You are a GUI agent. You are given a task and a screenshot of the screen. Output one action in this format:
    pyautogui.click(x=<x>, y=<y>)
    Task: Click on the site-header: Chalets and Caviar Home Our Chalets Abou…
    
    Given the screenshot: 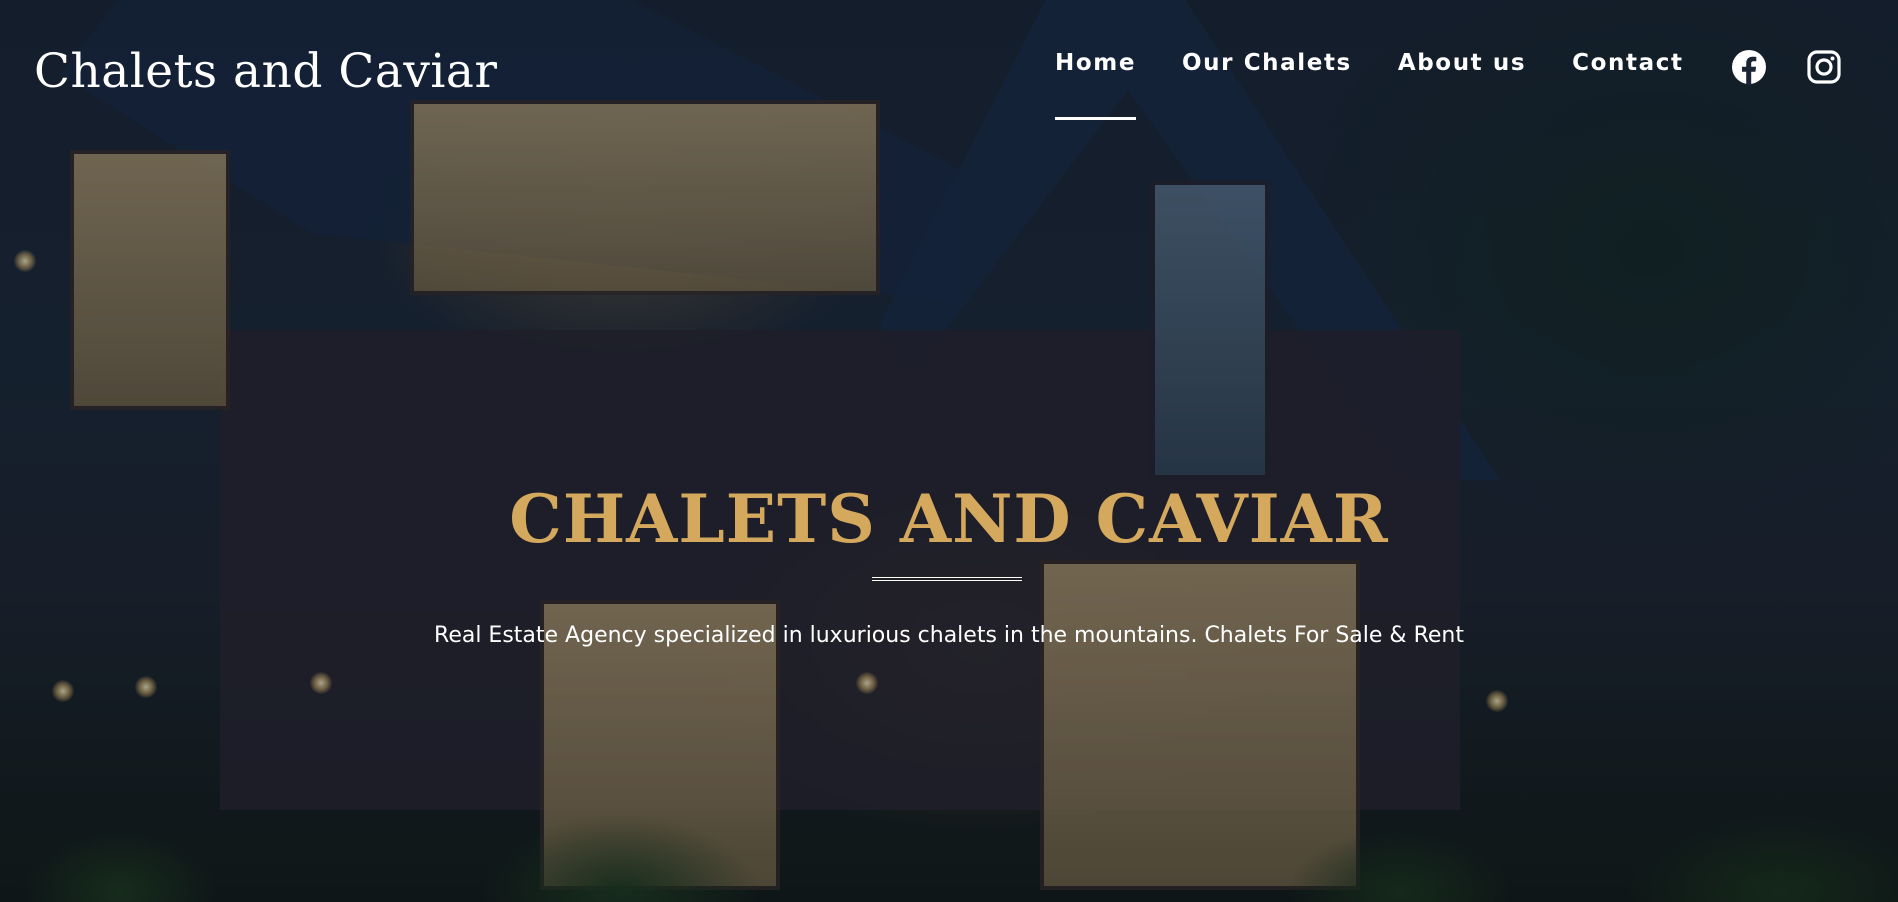 What is the action you would take?
    pyautogui.click(x=949, y=65)
    